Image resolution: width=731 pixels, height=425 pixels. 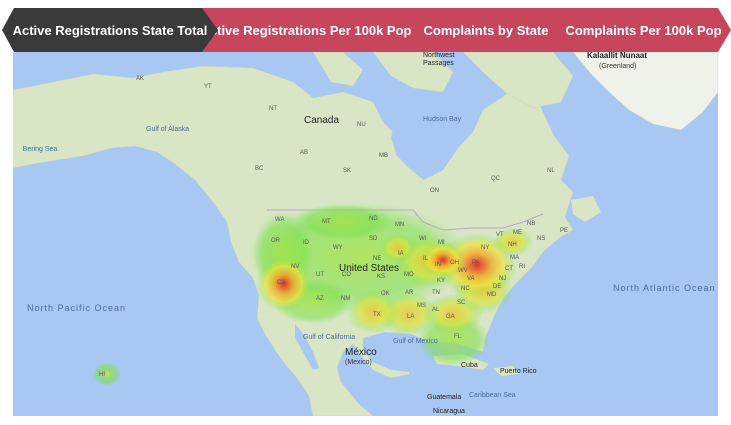 I want to click on label-ar: AR, so click(x=409, y=293).